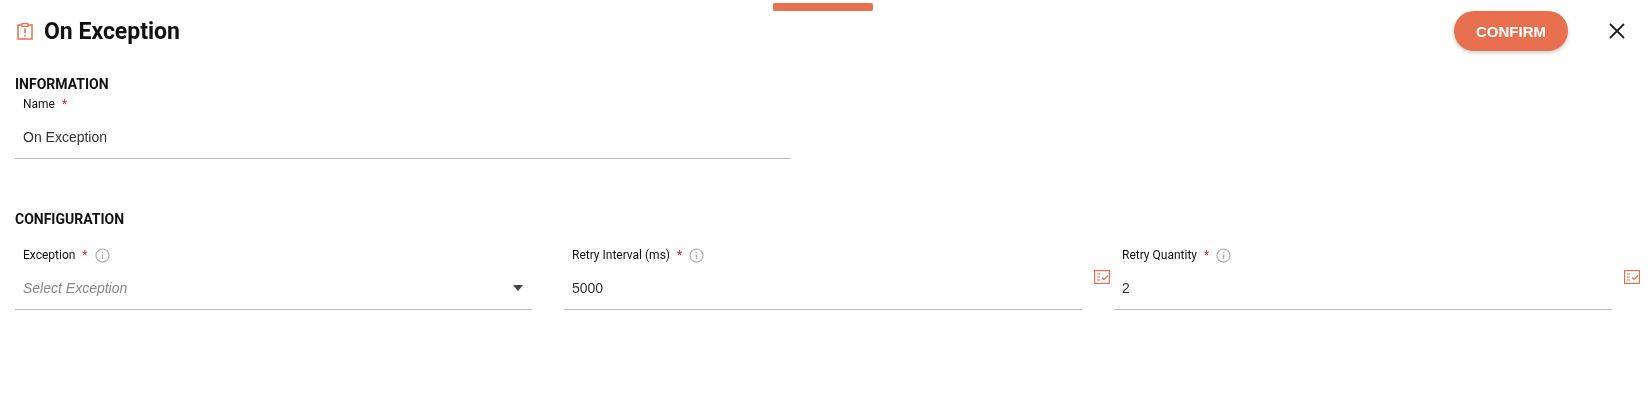 This screenshot has width=1652, height=407. What do you see at coordinates (112, 31) in the screenshot?
I see `dialog-title: On Exception` at bounding box center [112, 31].